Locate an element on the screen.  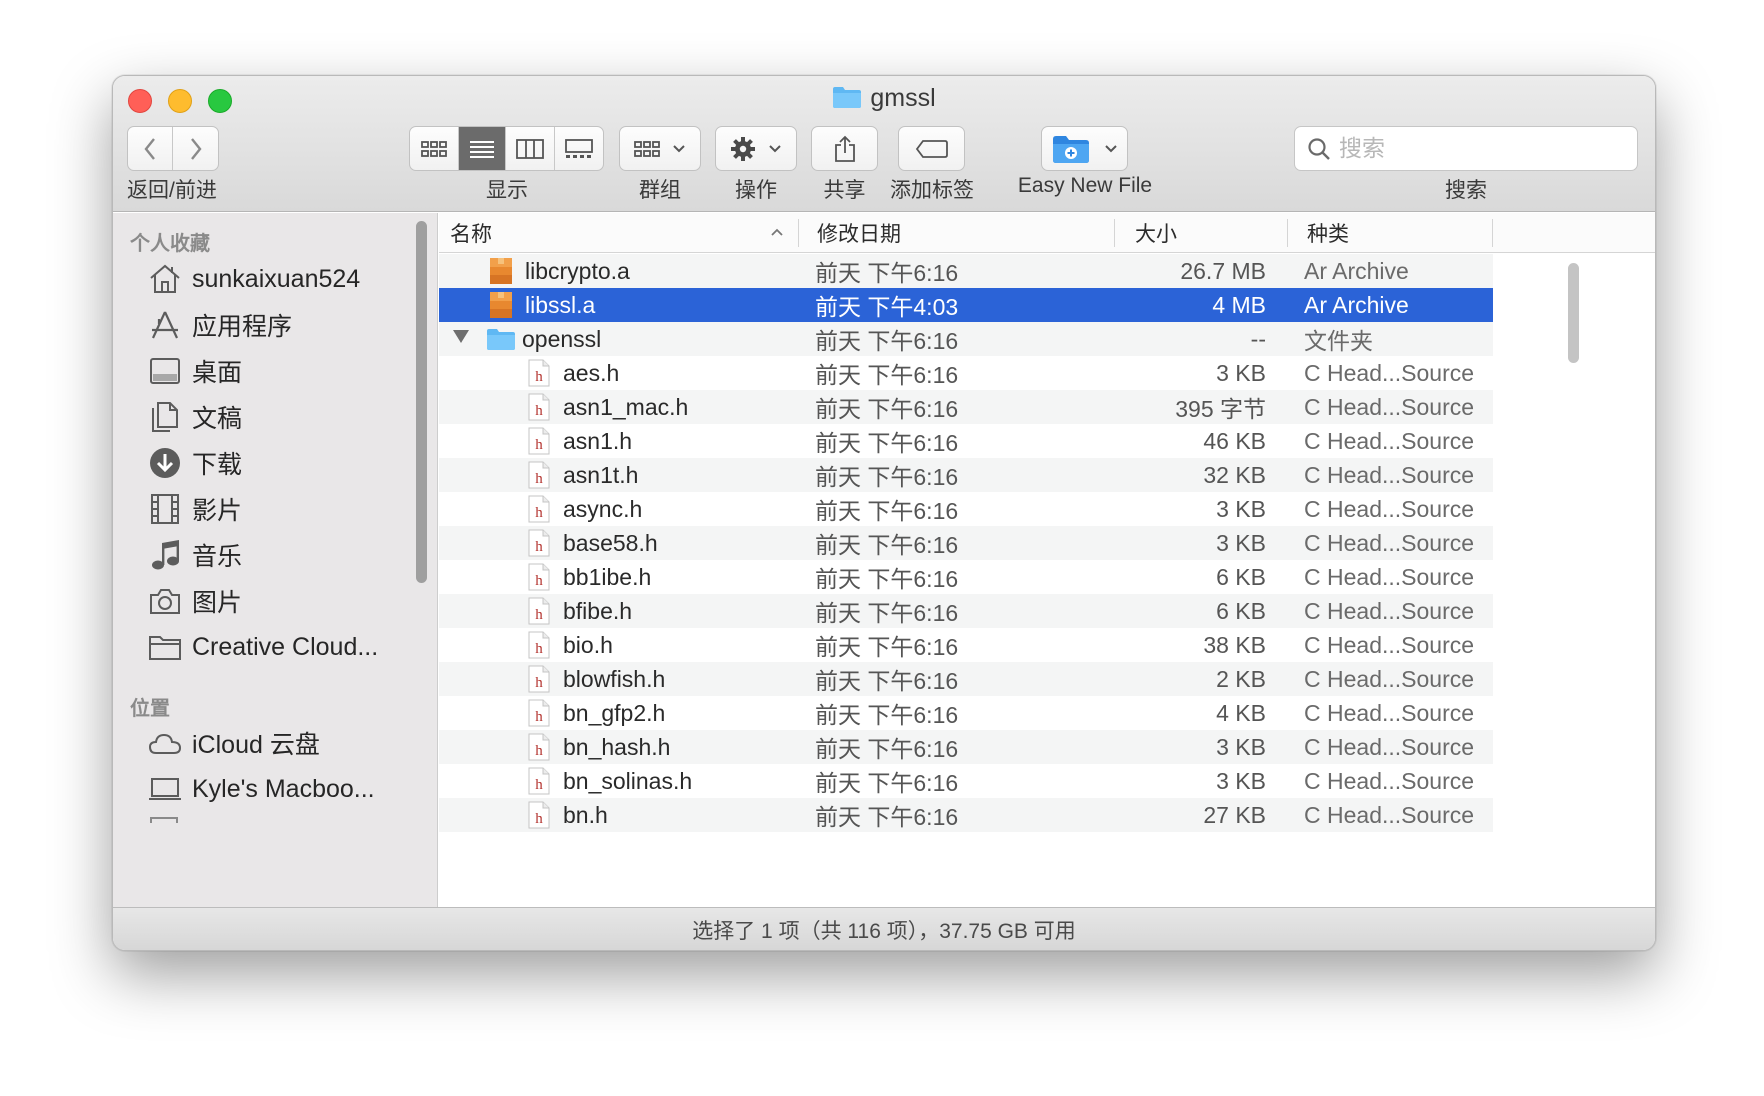
file-name-cell: h async.h is located at coordinates (584, 509).